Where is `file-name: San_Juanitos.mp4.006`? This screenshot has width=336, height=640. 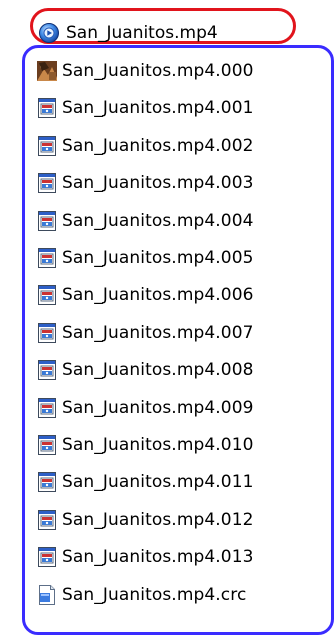 file-name: San_Juanitos.mp4.006 is located at coordinates (158, 295).